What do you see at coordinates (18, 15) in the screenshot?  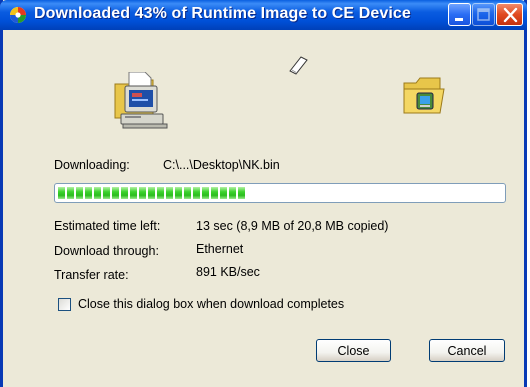 I see `app-icon` at bounding box center [18, 15].